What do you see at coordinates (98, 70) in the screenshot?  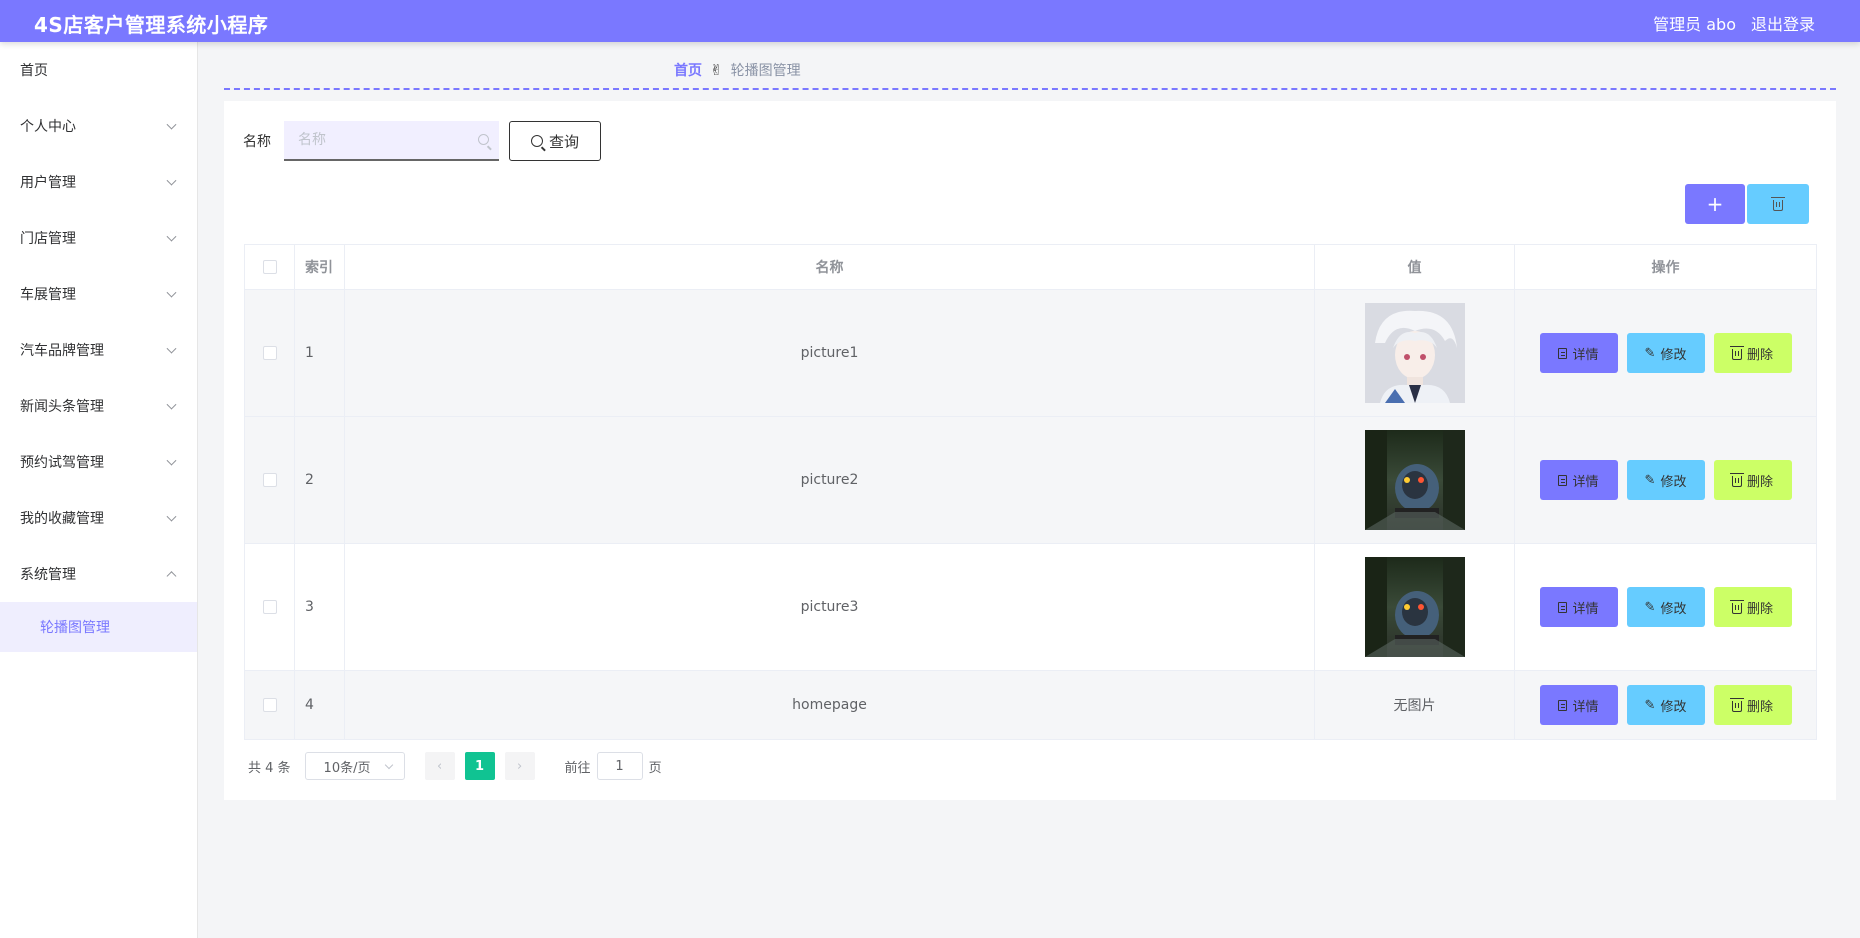 I see `sidebar-item-home: 首页` at bounding box center [98, 70].